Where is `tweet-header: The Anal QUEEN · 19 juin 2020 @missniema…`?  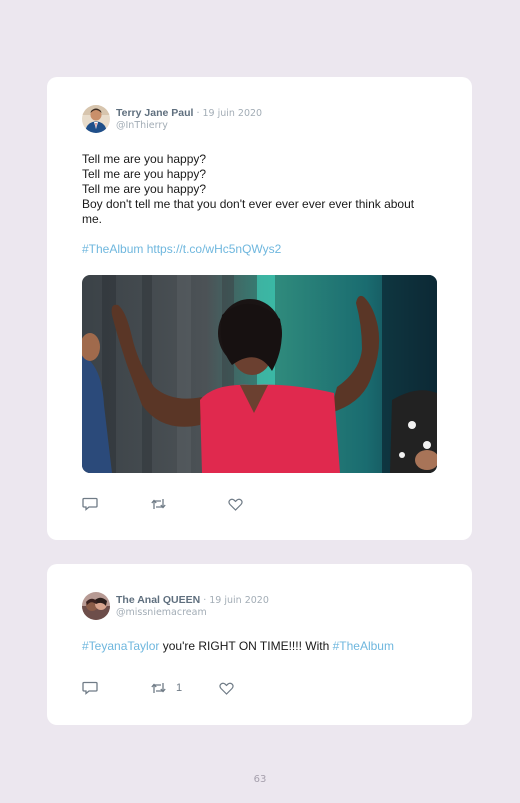 tweet-header: The Anal QUEEN · 19 juin 2020 @missniema… is located at coordinates (175, 606).